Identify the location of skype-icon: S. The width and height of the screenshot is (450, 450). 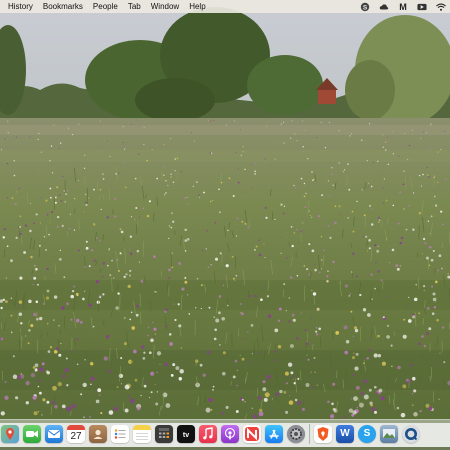
(365, 7).